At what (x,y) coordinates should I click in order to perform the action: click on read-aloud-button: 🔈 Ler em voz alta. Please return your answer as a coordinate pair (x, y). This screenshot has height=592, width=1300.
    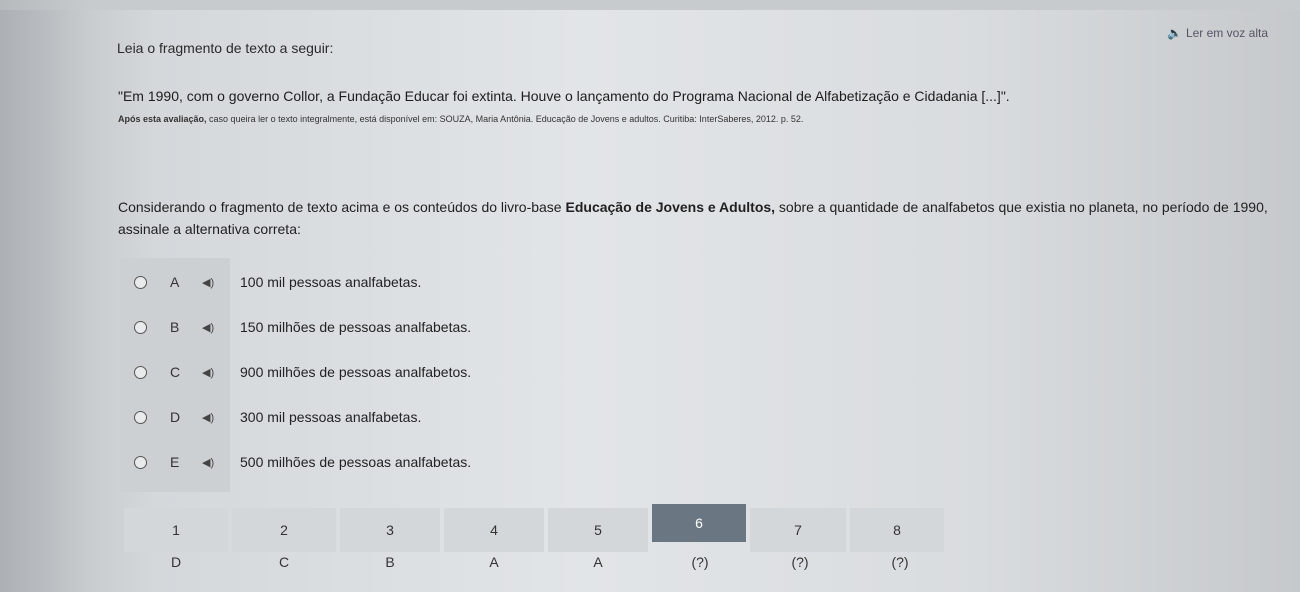
    Looking at the image, I should click on (1217, 33).